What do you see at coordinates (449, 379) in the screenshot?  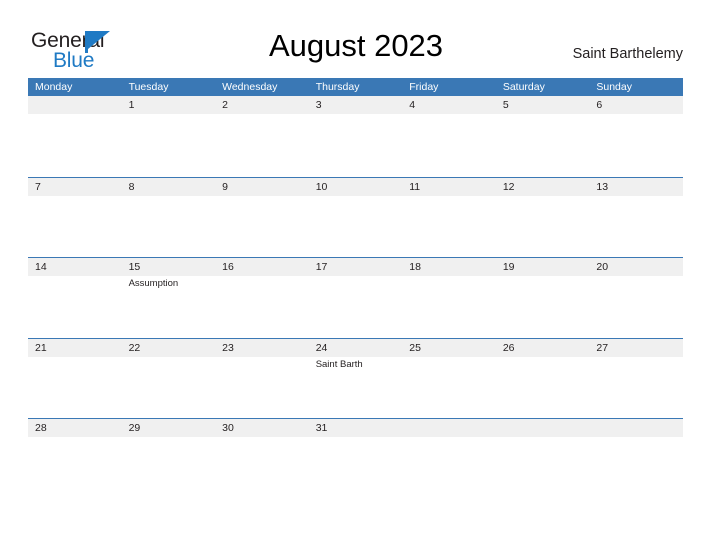 I see `calendar-day-cell: 25` at bounding box center [449, 379].